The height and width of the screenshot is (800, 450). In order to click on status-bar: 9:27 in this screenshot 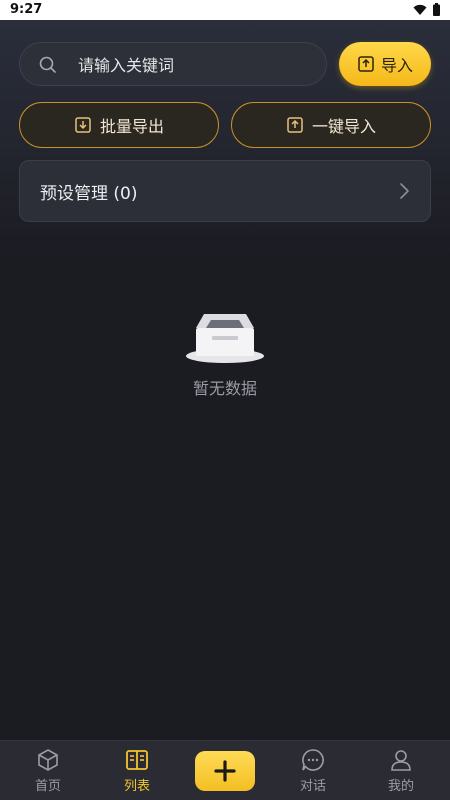, I will do `click(225, 10)`.